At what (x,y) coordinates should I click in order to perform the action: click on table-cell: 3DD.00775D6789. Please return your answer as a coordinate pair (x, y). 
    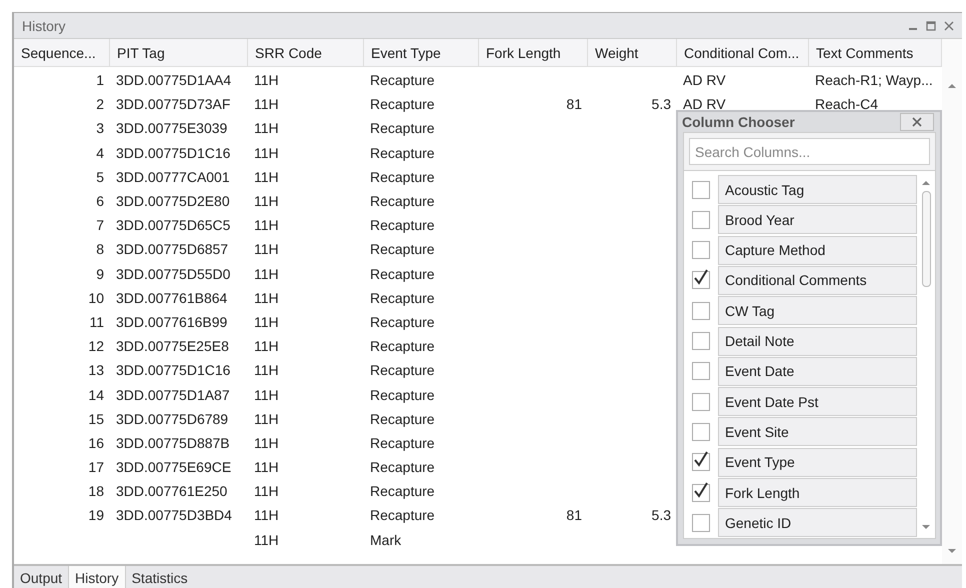
    Looking at the image, I should click on (172, 418).